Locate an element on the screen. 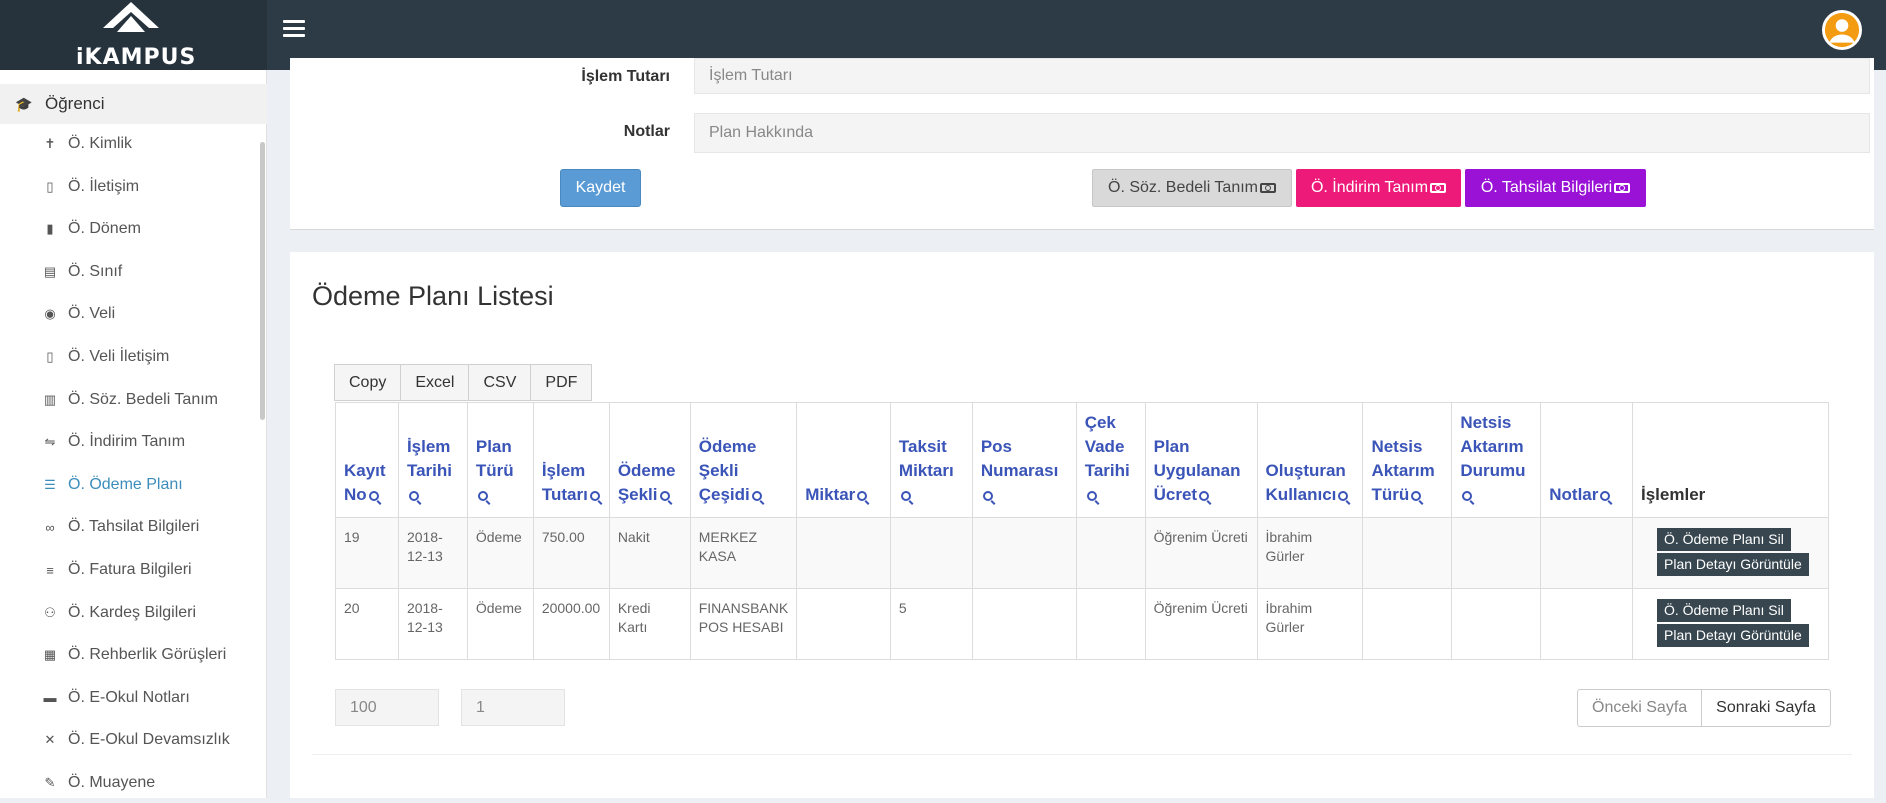  column-header: Plan Uygulanan Ücret is located at coordinates (1201, 460).